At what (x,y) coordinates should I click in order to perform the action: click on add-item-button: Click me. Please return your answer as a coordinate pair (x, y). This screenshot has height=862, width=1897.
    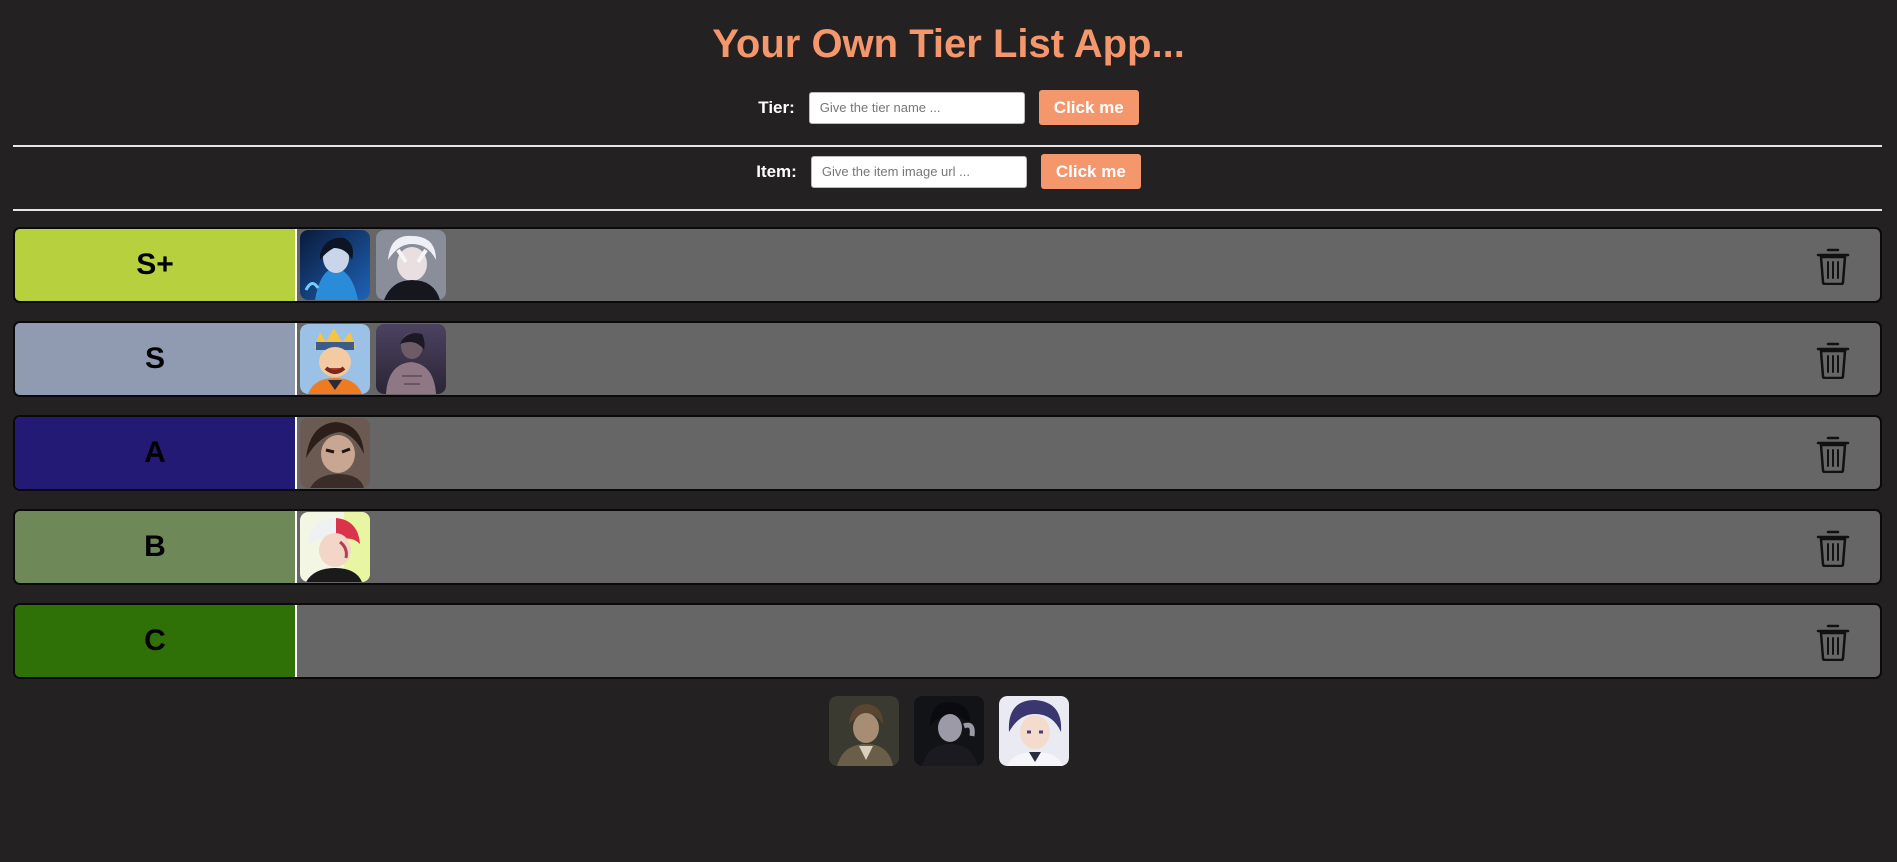
    Looking at the image, I should click on (1090, 171).